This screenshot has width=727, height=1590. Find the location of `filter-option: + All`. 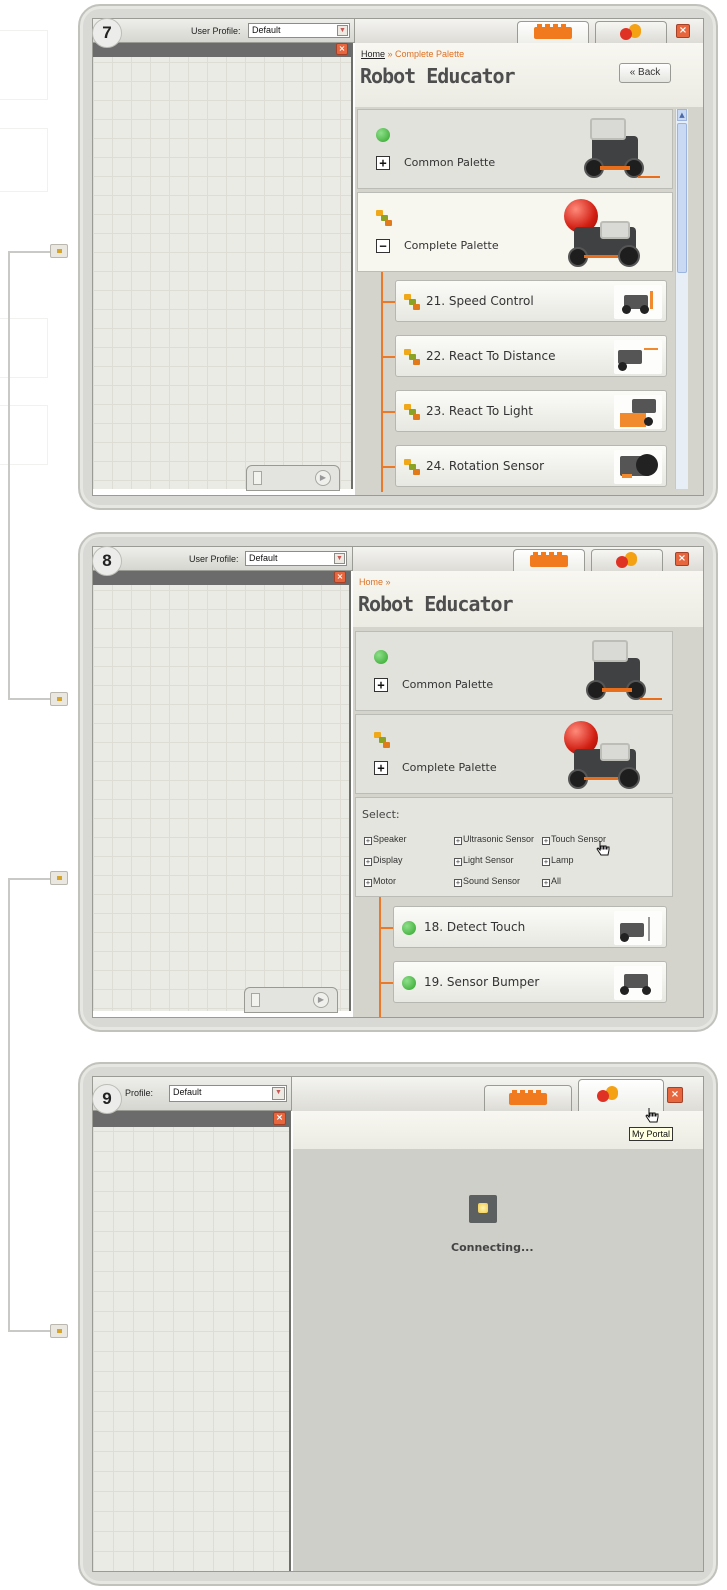

filter-option: + All is located at coordinates (551, 881).